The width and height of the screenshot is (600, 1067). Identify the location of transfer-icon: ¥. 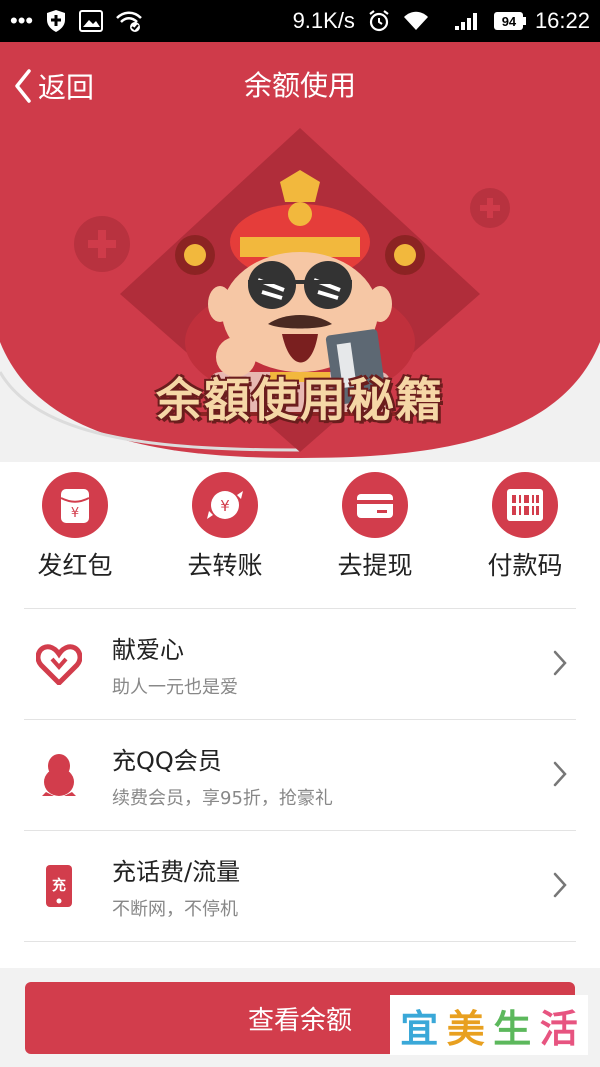
(225, 505).